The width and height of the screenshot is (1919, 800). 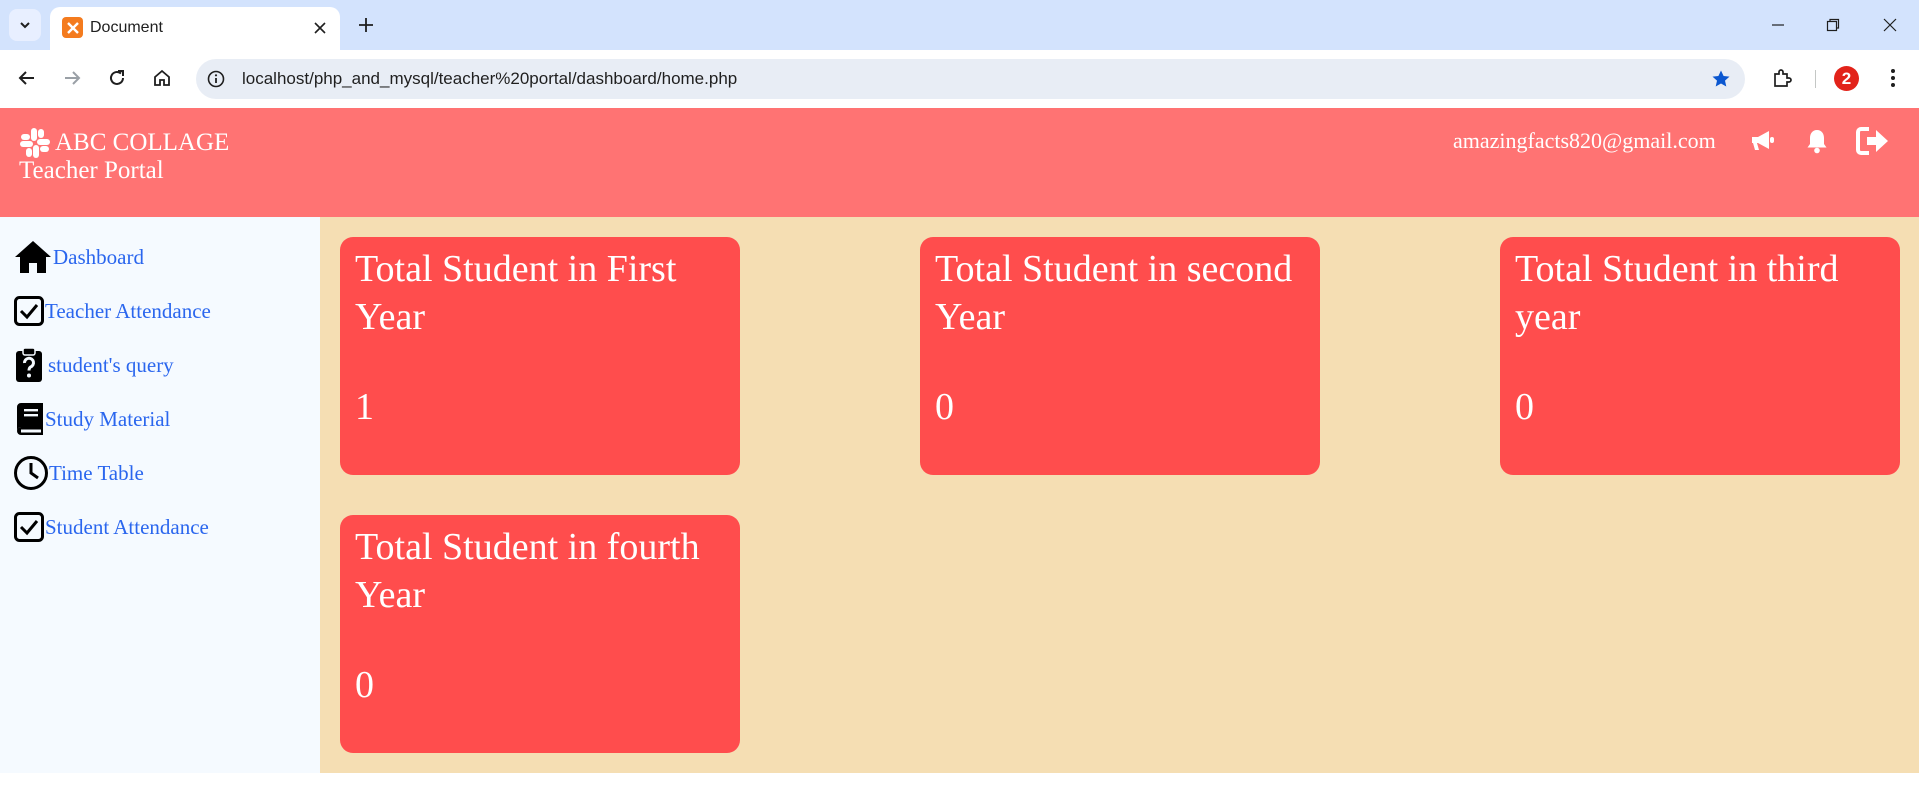 I want to click on sidebar-item-study-material: Study Material, so click(x=91, y=419).